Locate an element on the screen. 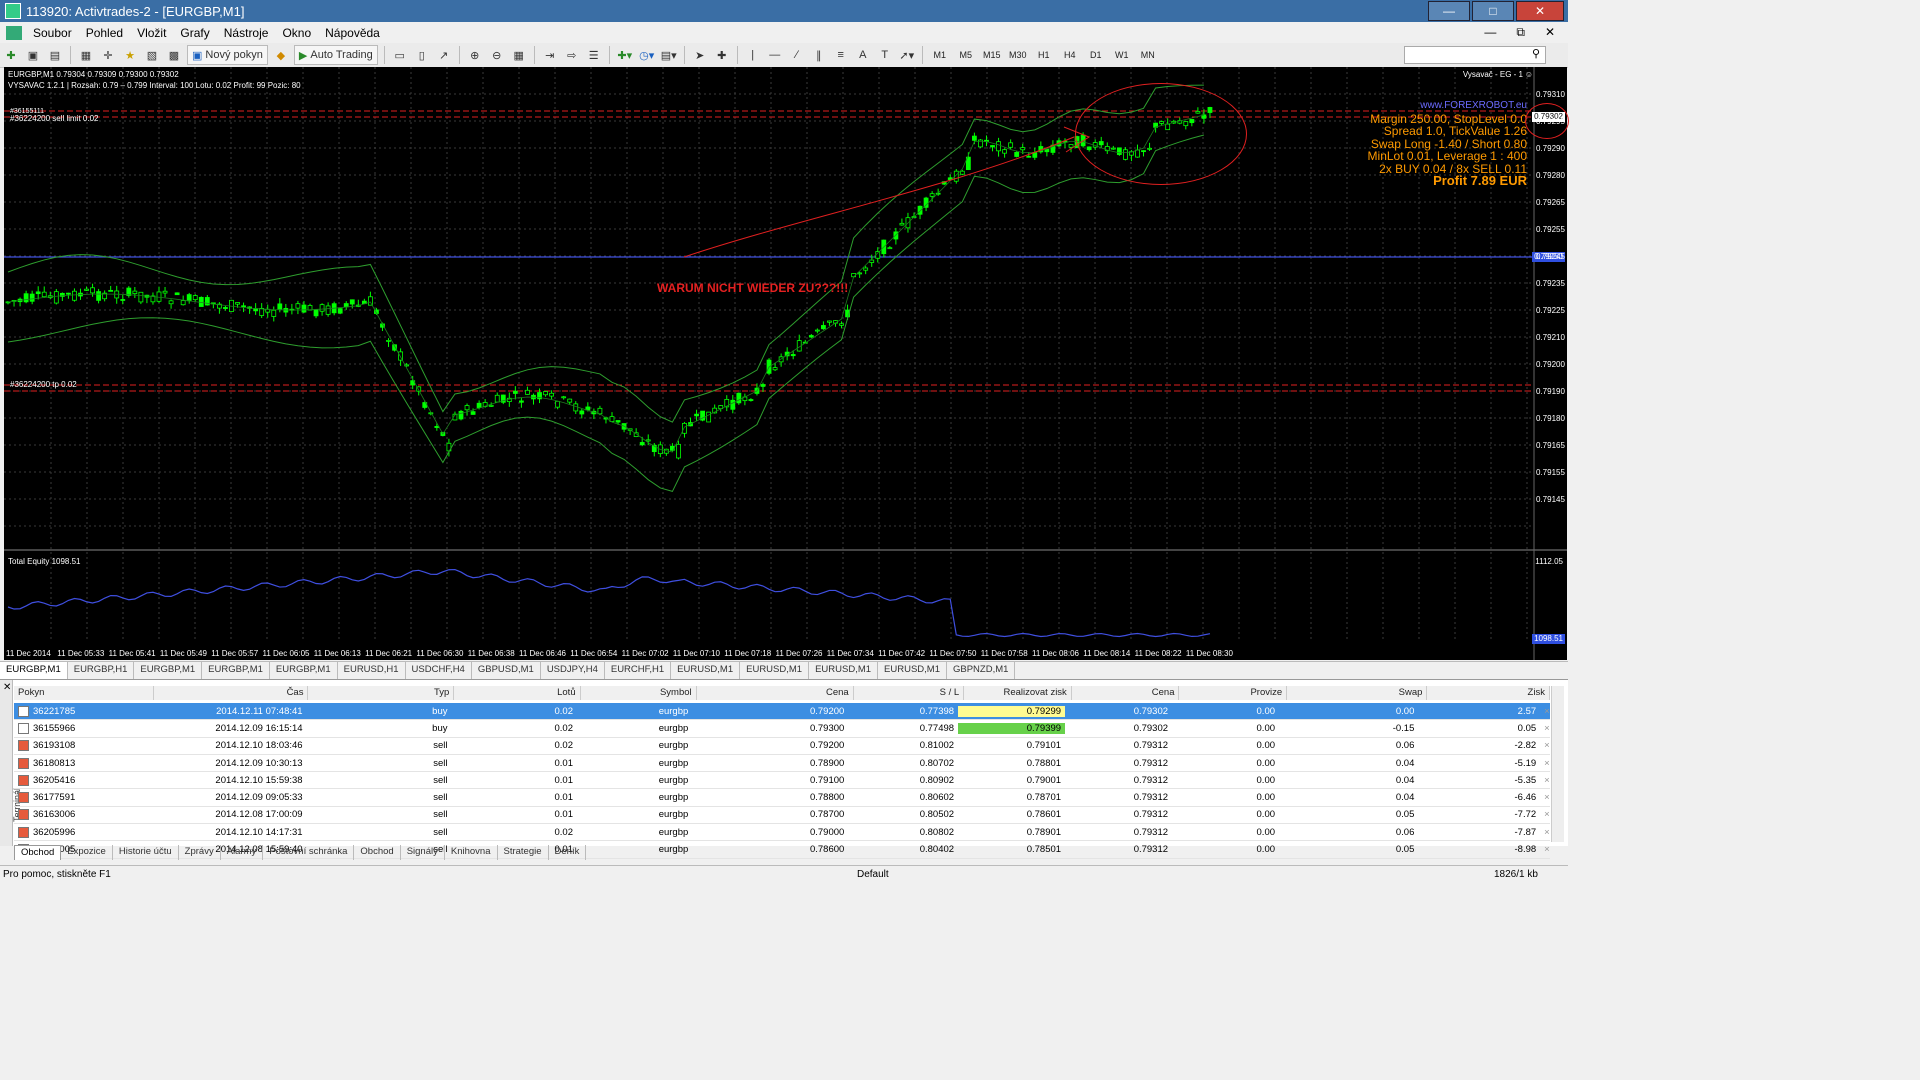  chart-tab: USDJPY,H4 is located at coordinates (573, 670).